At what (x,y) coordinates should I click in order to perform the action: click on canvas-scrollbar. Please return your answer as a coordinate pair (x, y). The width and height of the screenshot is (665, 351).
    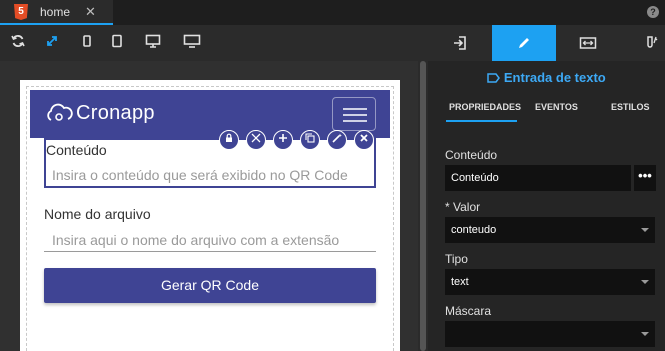
    Looking at the image, I should click on (423, 206).